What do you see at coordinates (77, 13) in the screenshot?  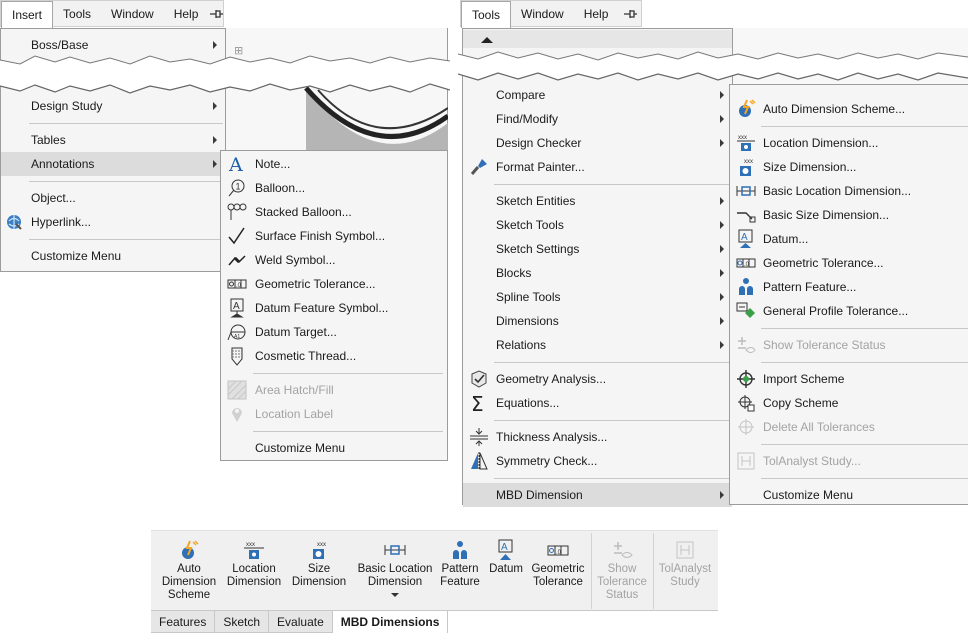 I see `menu-tools: Tools` at bounding box center [77, 13].